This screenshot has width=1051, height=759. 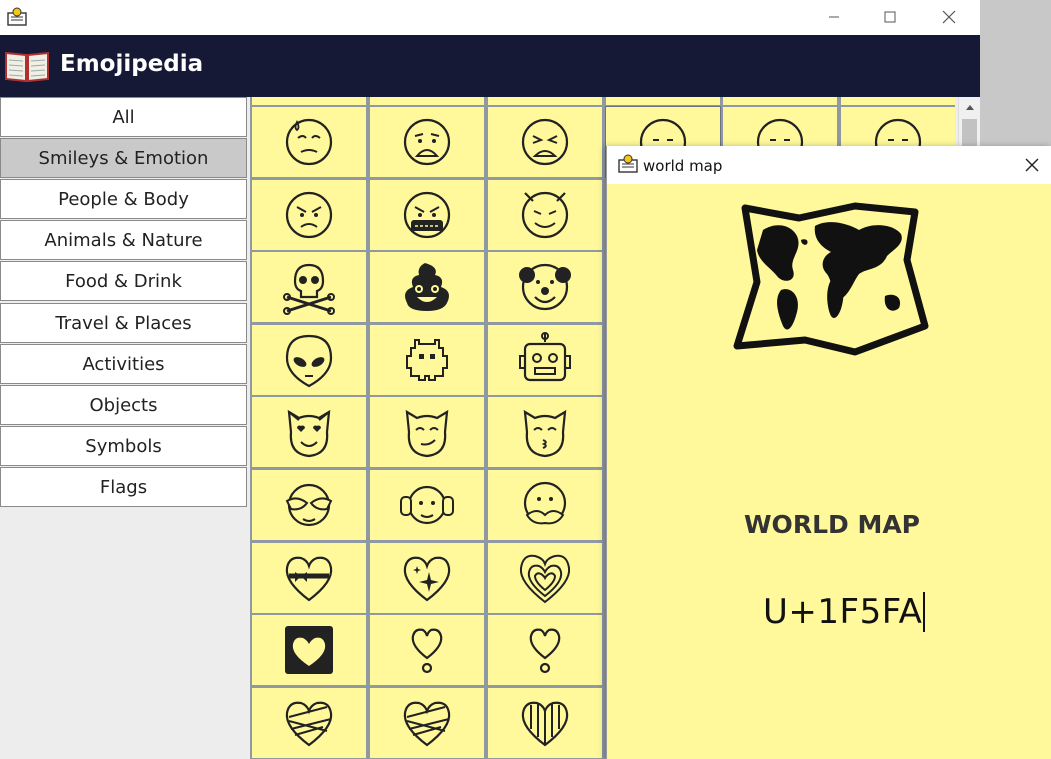 What do you see at coordinates (123, 364) in the screenshot?
I see `category-activities: Activities` at bounding box center [123, 364].